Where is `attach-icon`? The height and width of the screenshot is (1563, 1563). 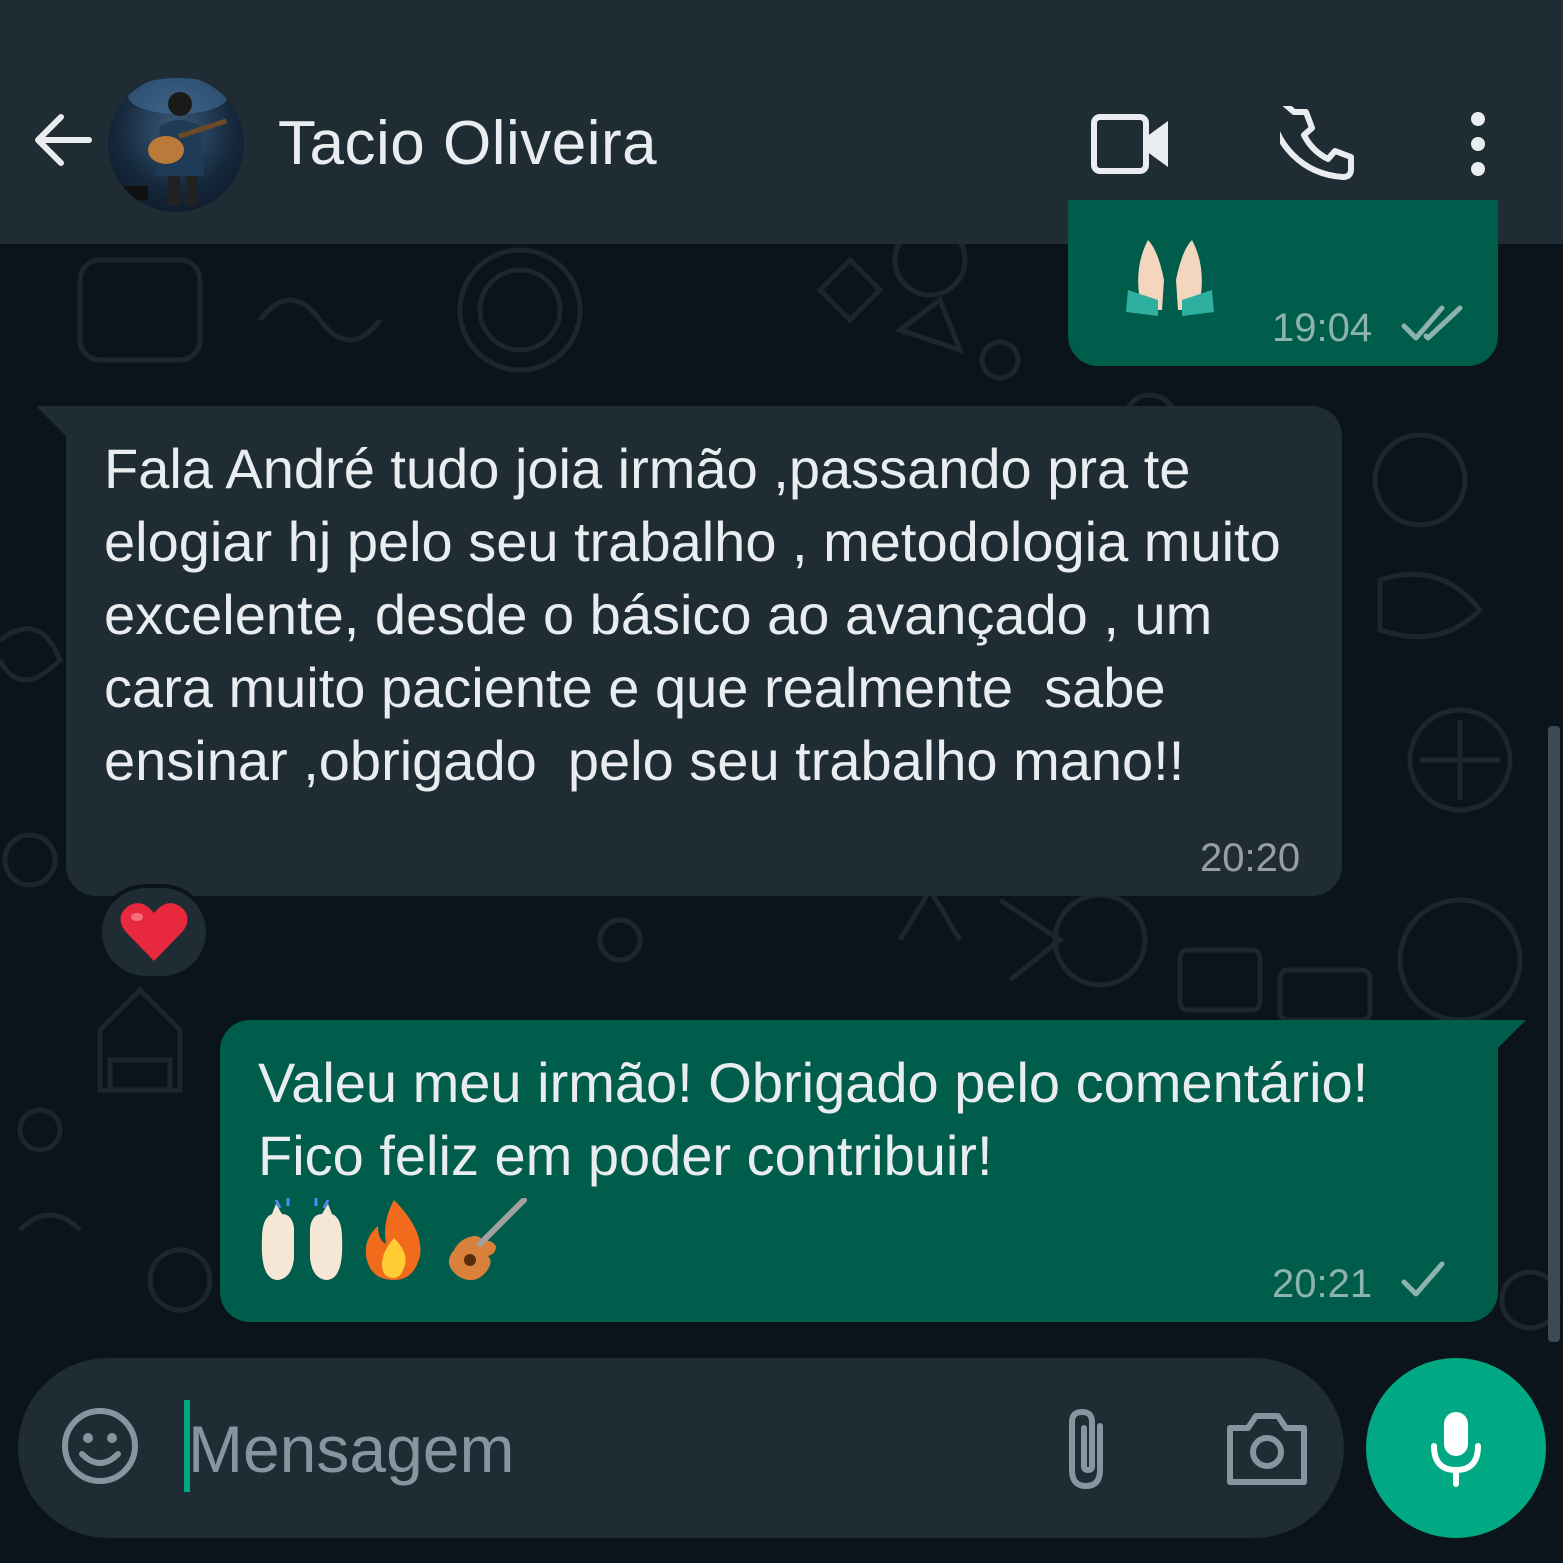
attach-icon is located at coordinates (1086, 1449).